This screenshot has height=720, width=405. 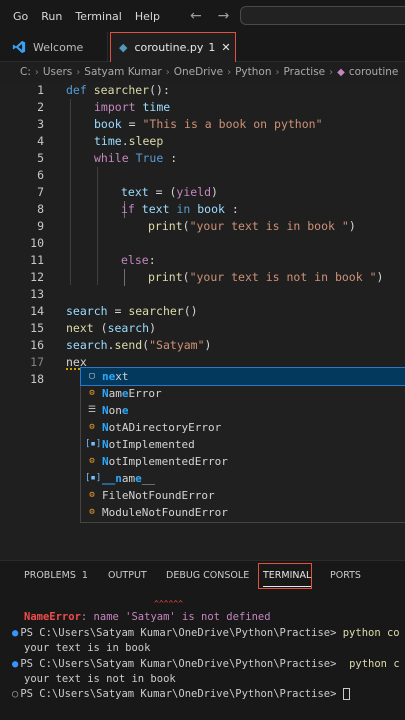 What do you see at coordinates (202, 345) in the screenshot?
I see `code-line: 16 search.send("Satyam")` at bounding box center [202, 345].